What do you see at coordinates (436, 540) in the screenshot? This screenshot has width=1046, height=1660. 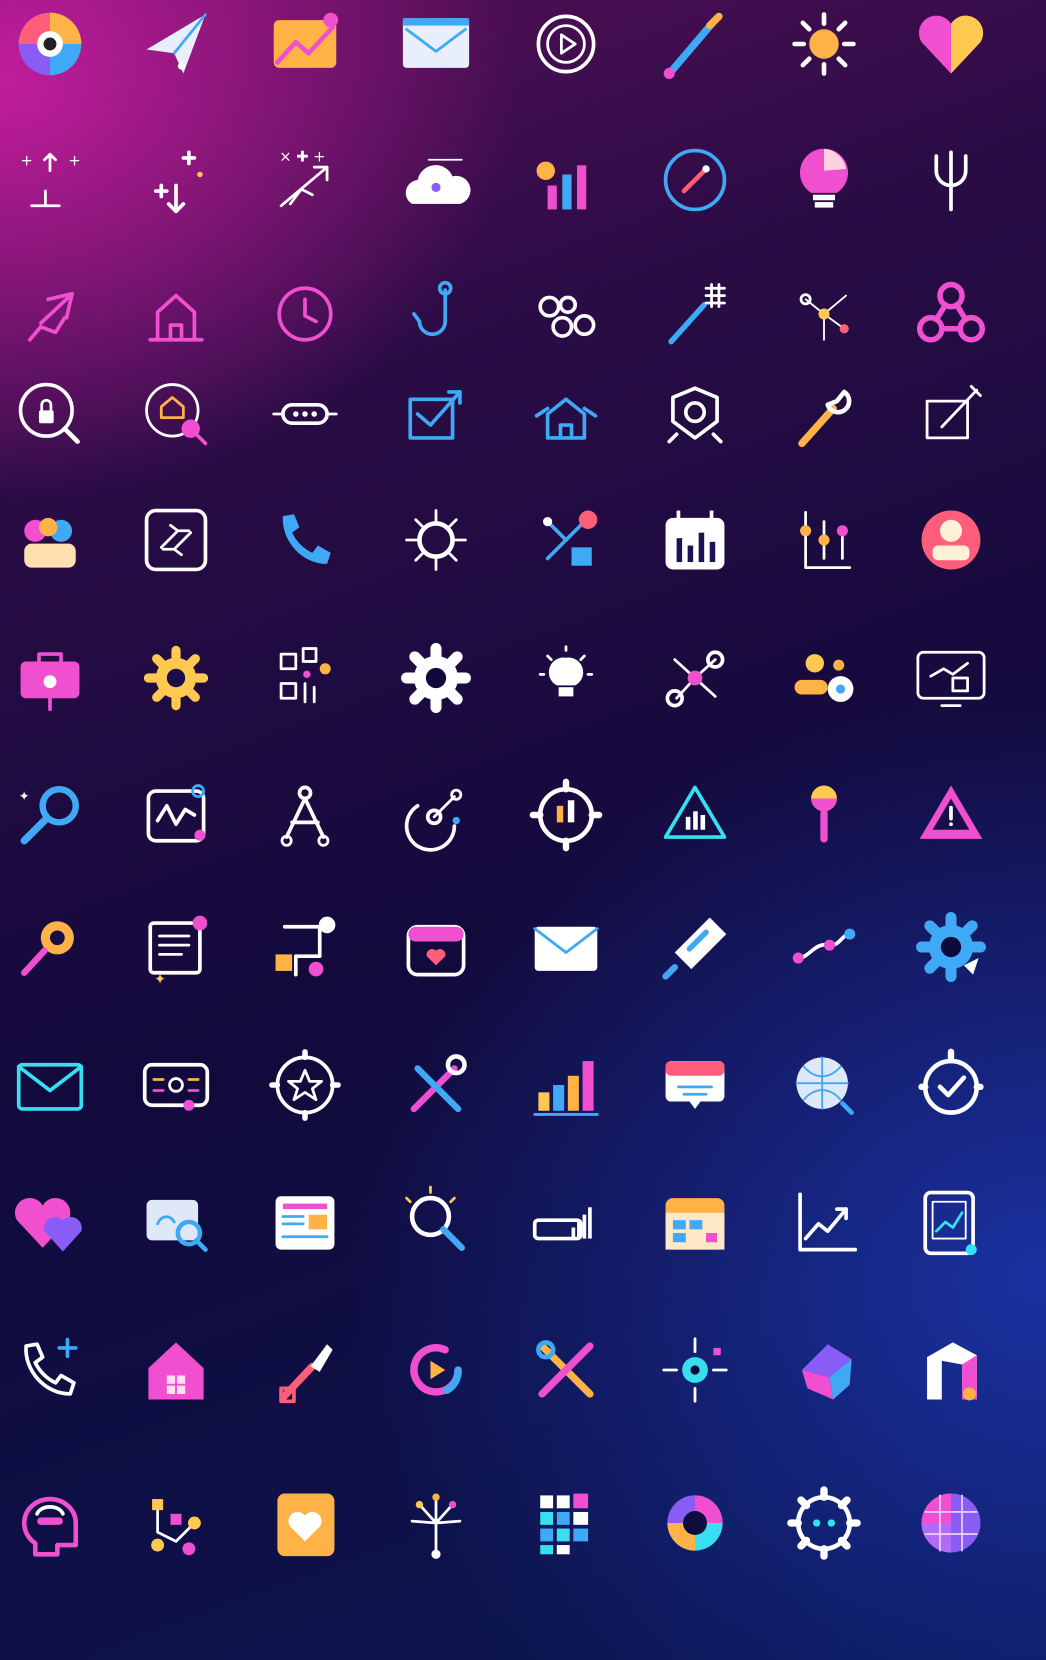 I see `molecule-icon` at bounding box center [436, 540].